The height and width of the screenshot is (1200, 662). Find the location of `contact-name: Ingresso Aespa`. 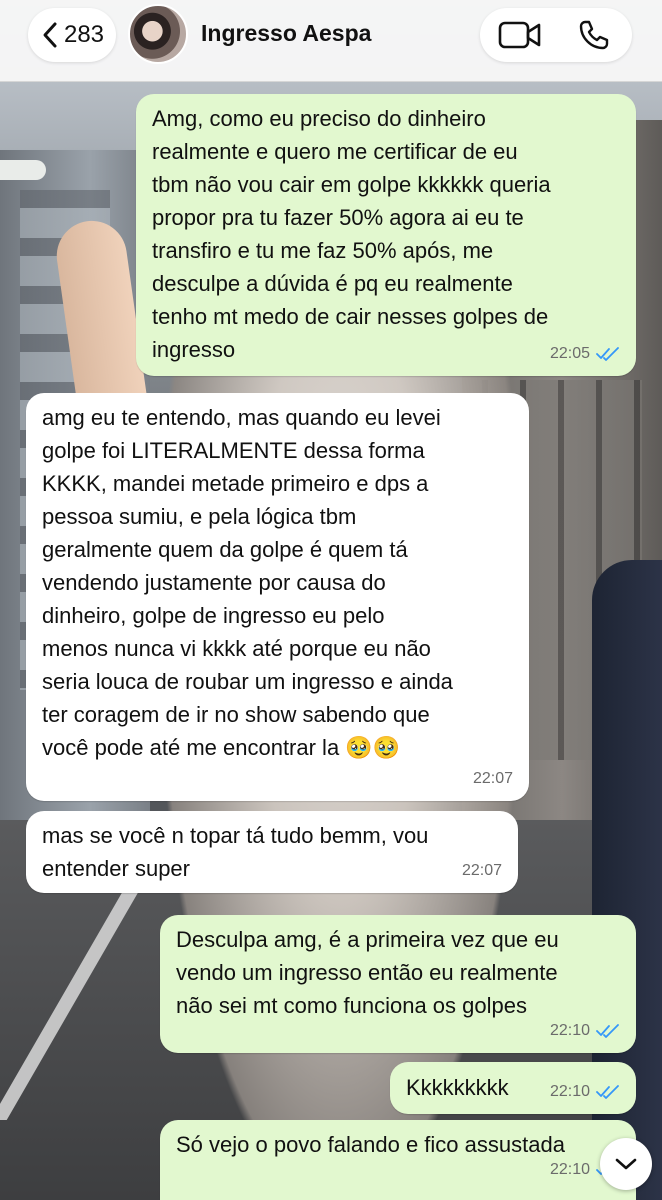

contact-name: Ingresso Aespa is located at coordinates (286, 33).